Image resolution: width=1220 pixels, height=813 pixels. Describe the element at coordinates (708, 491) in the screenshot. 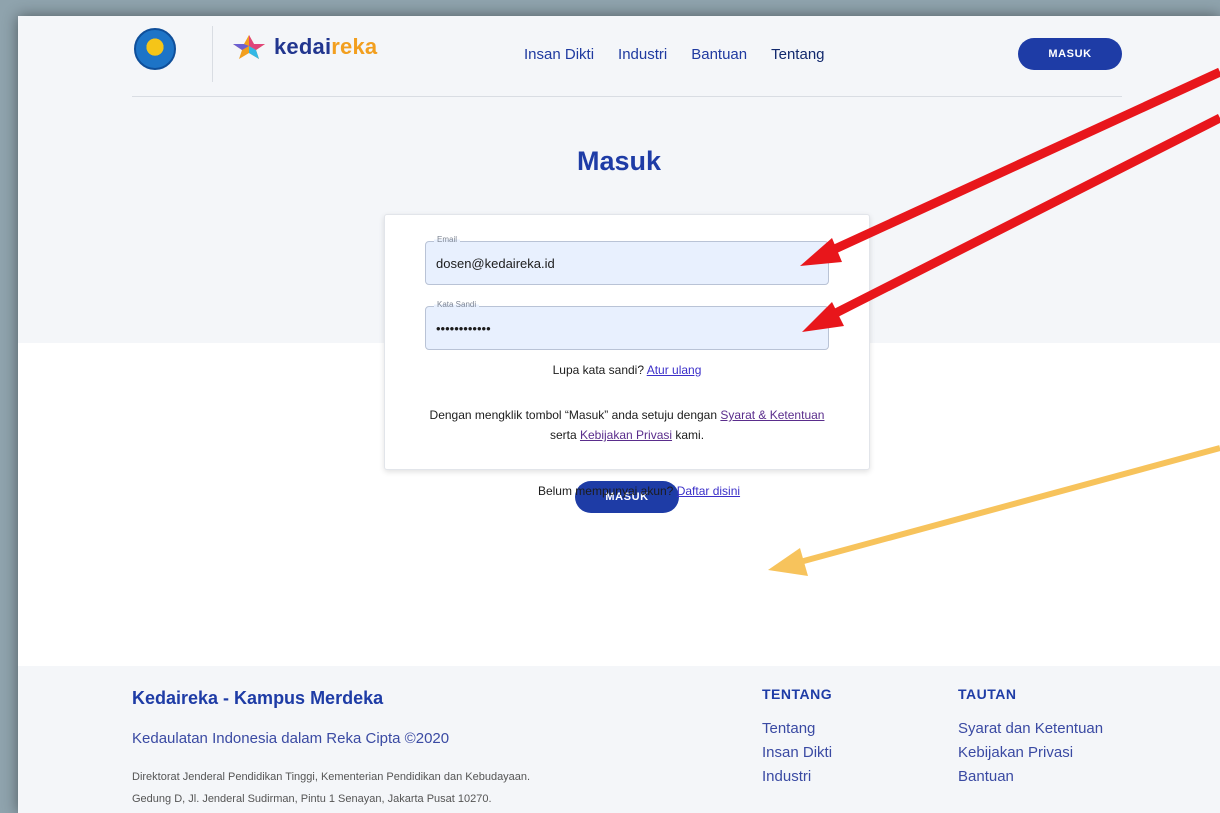

I see `signup-link: Daftar disini` at that location.